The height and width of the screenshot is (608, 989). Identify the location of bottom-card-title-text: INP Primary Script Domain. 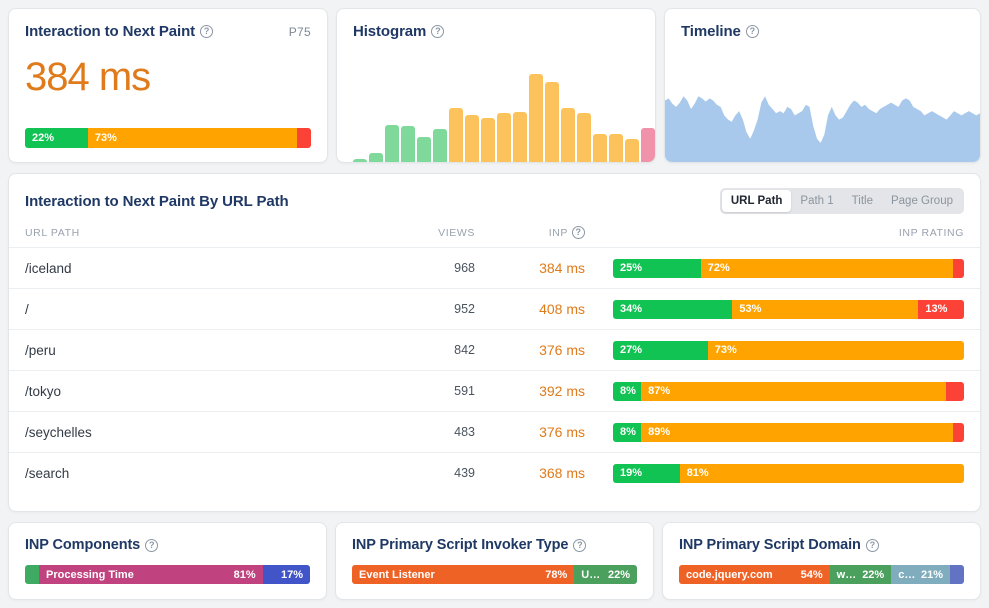
(770, 545).